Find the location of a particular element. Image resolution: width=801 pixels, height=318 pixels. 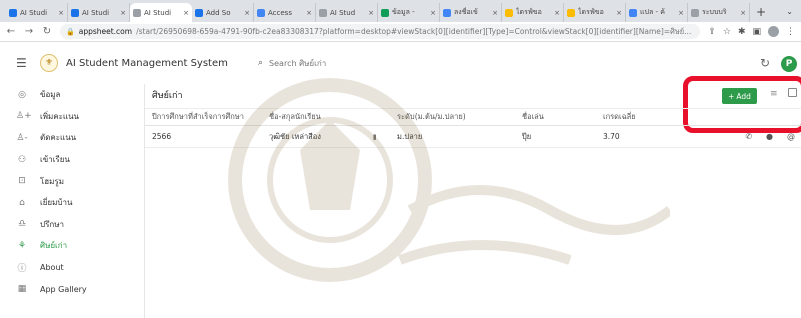

share-icon: ⇪ is located at coordinates (712, 32).